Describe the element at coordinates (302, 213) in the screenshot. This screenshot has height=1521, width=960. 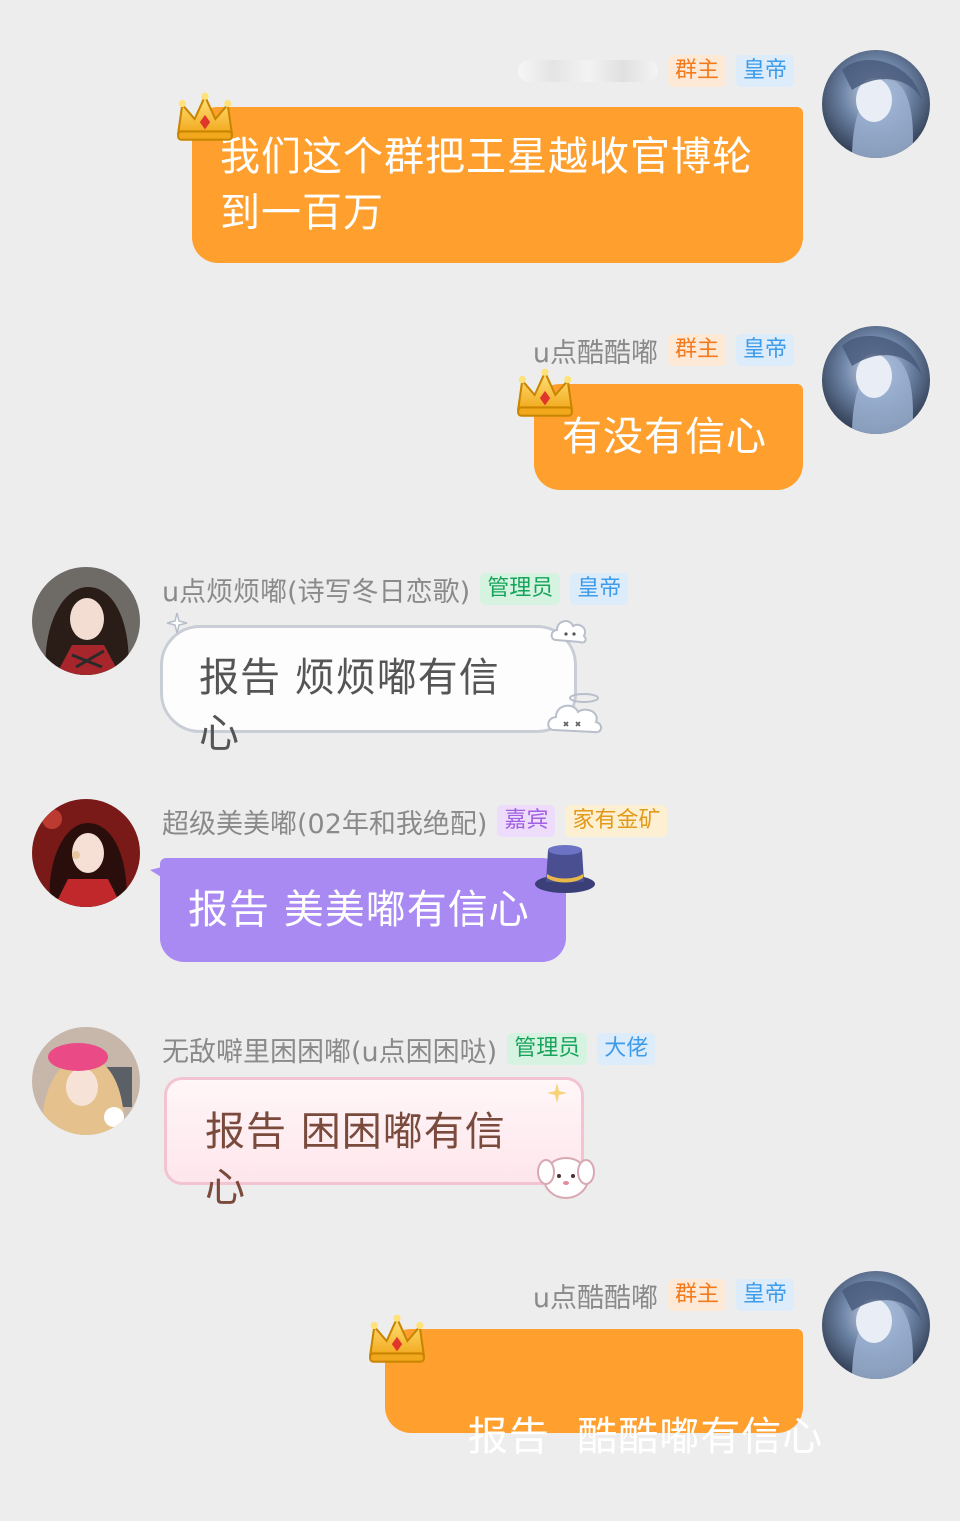
I see `message-text-line-2: 到一百万` at that location.